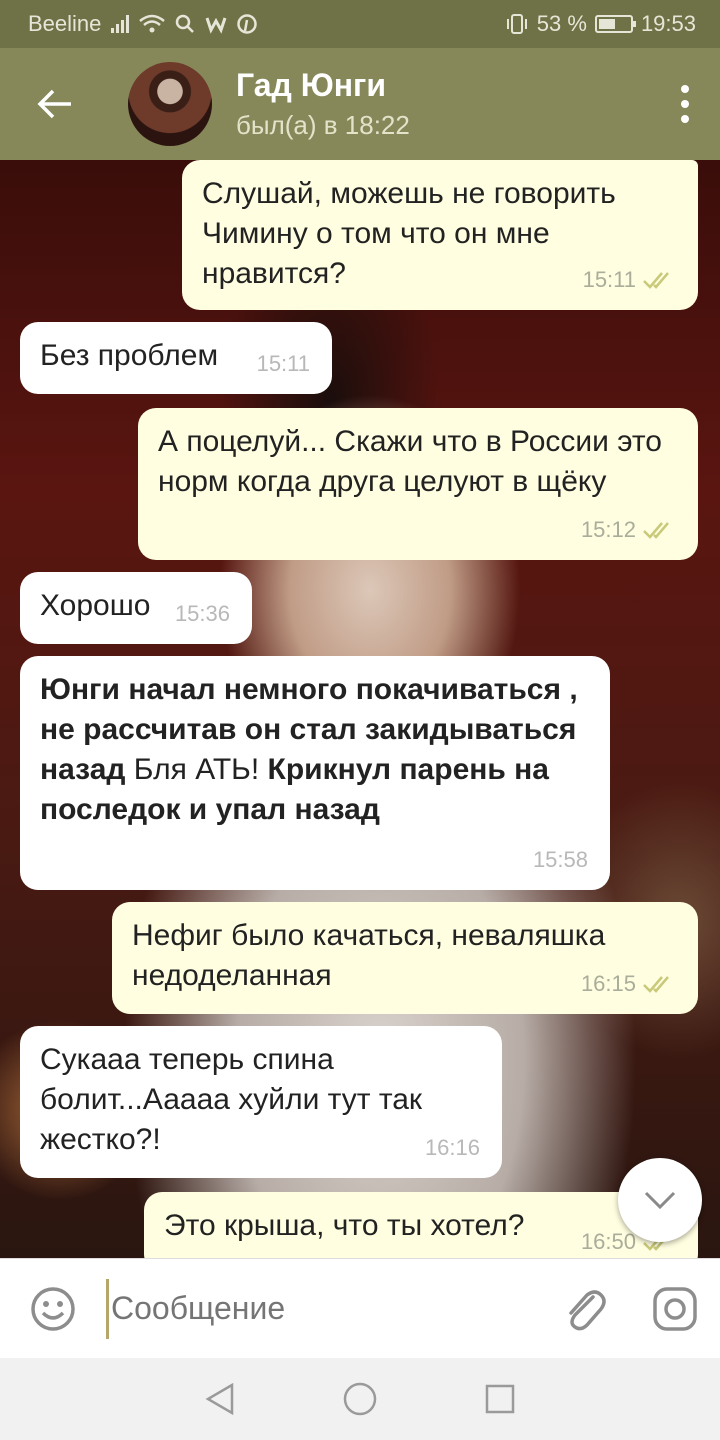  Describe the element at coordinates (311, 85) in the screenshot. I see `contact-name: Гад Юнги` at that location.